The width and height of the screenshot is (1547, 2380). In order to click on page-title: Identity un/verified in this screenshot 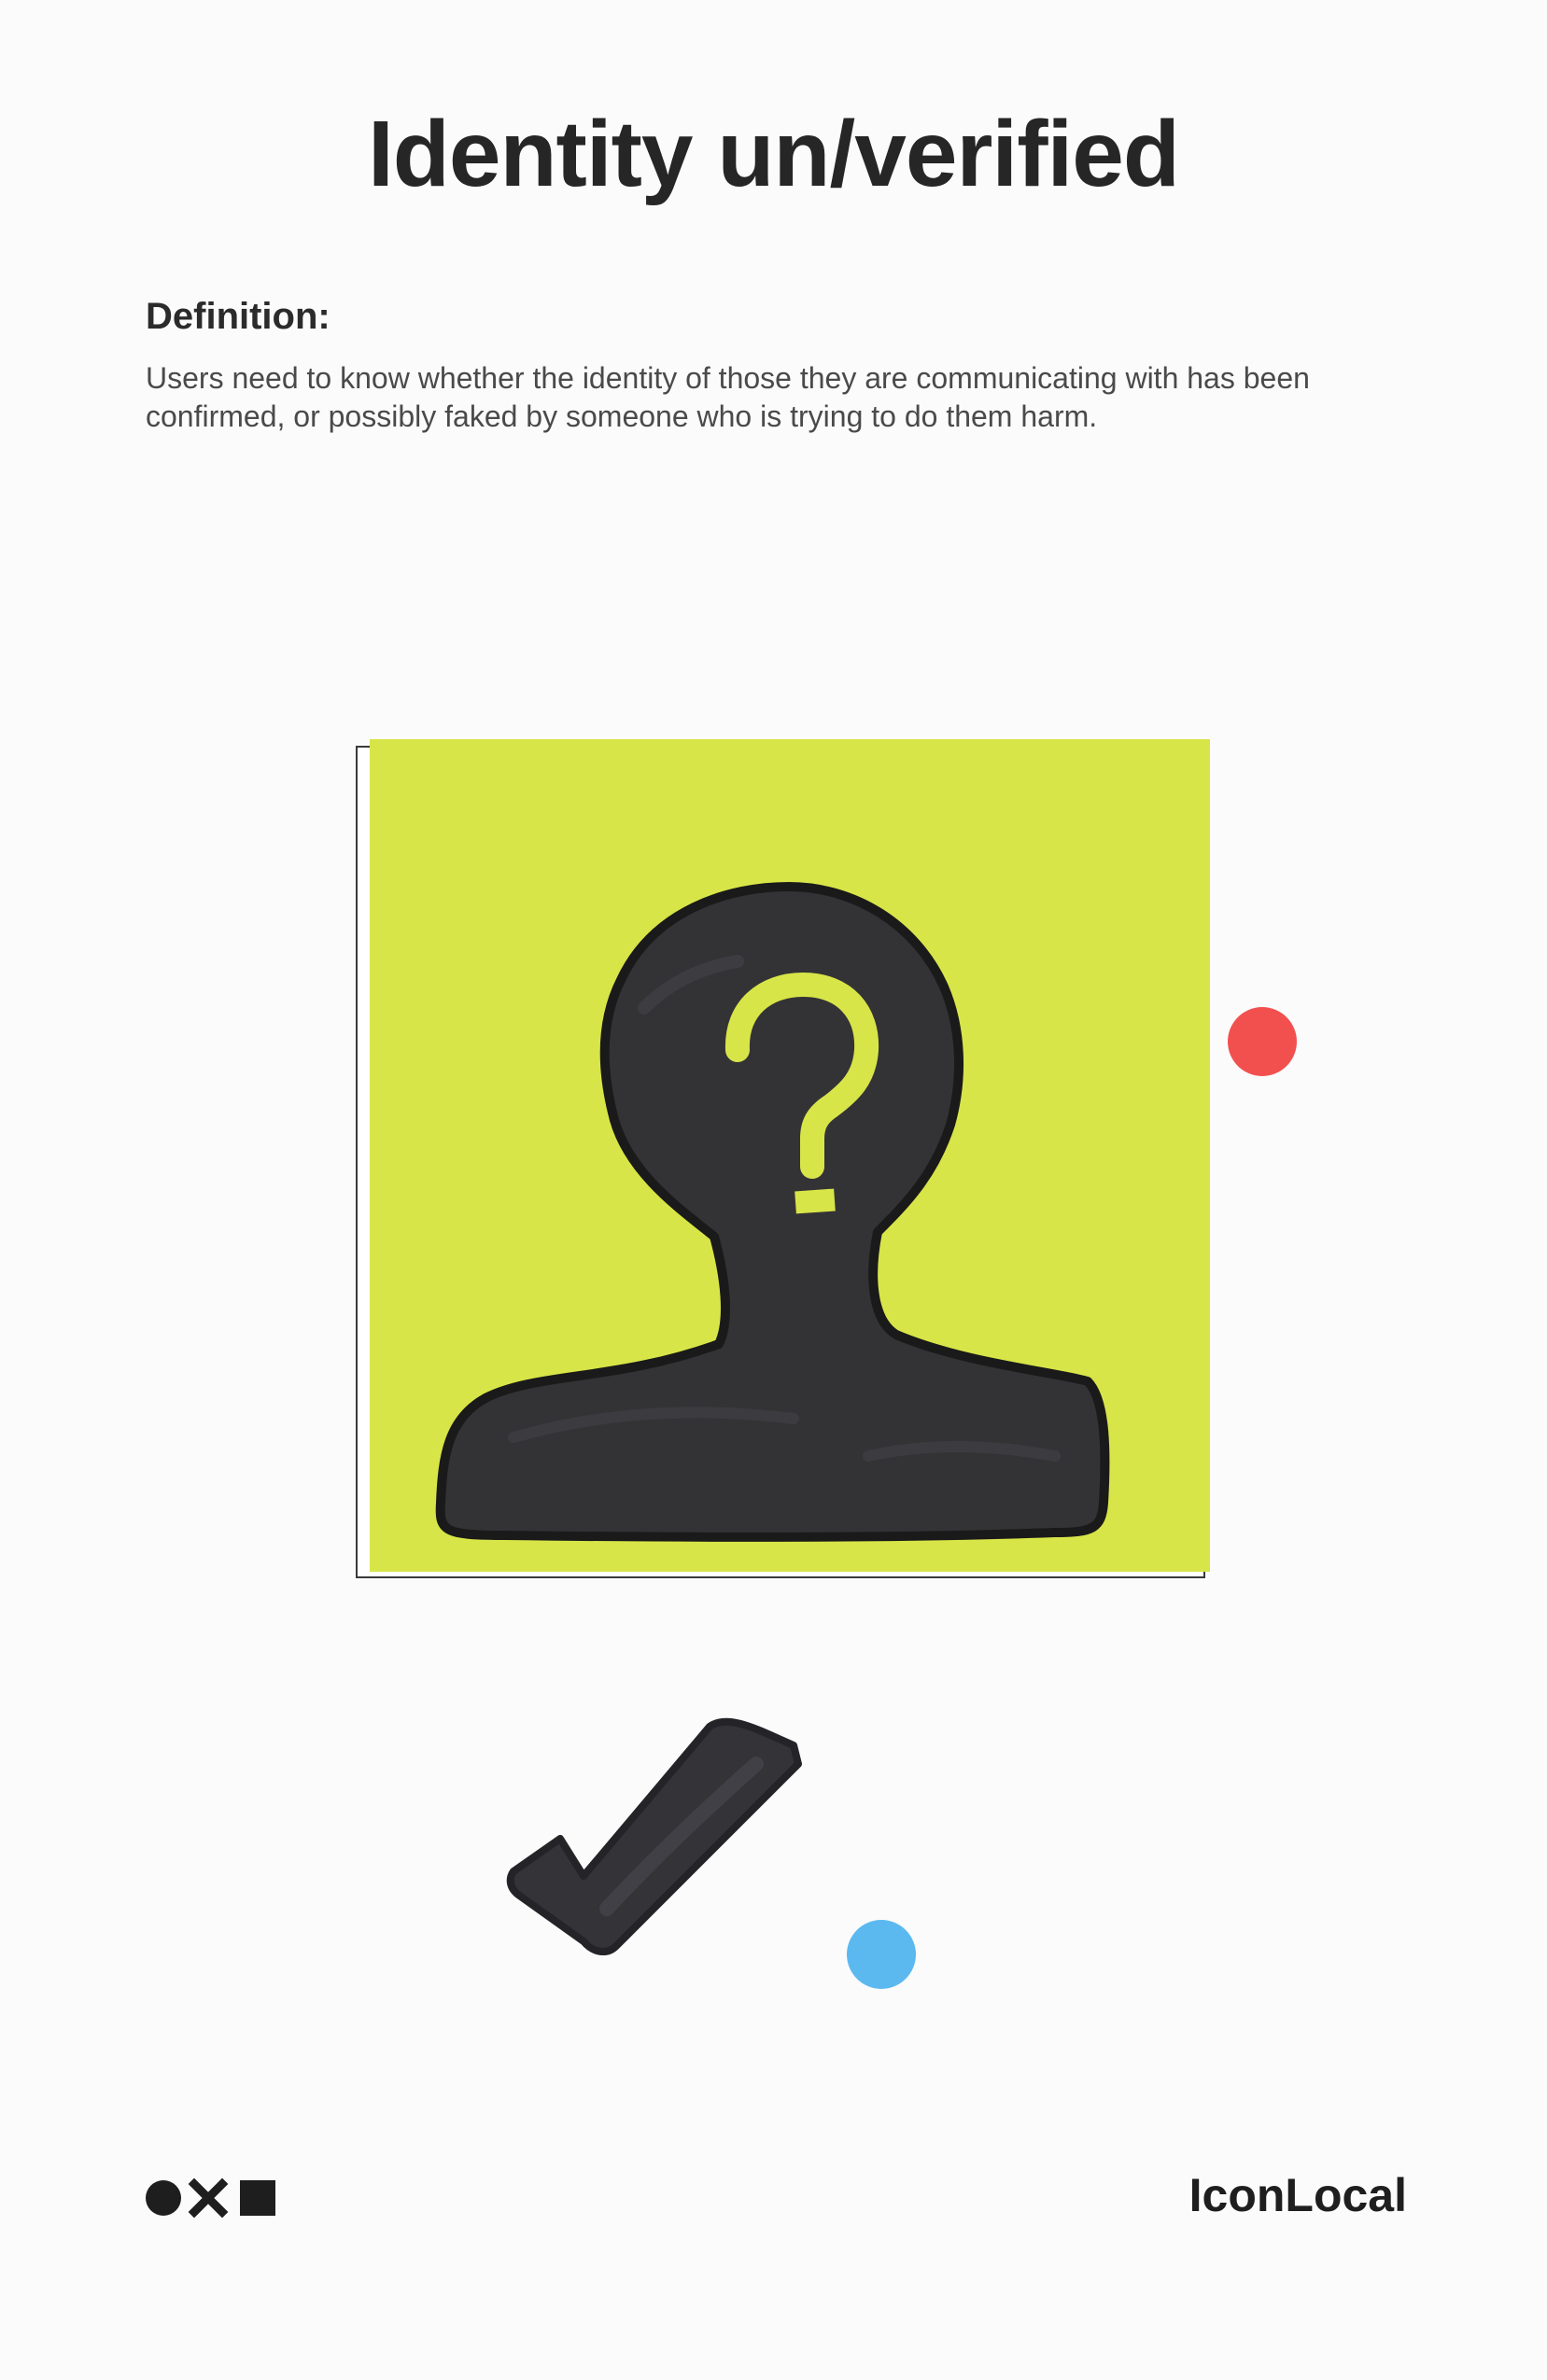, I will do `click(773, 154)`.